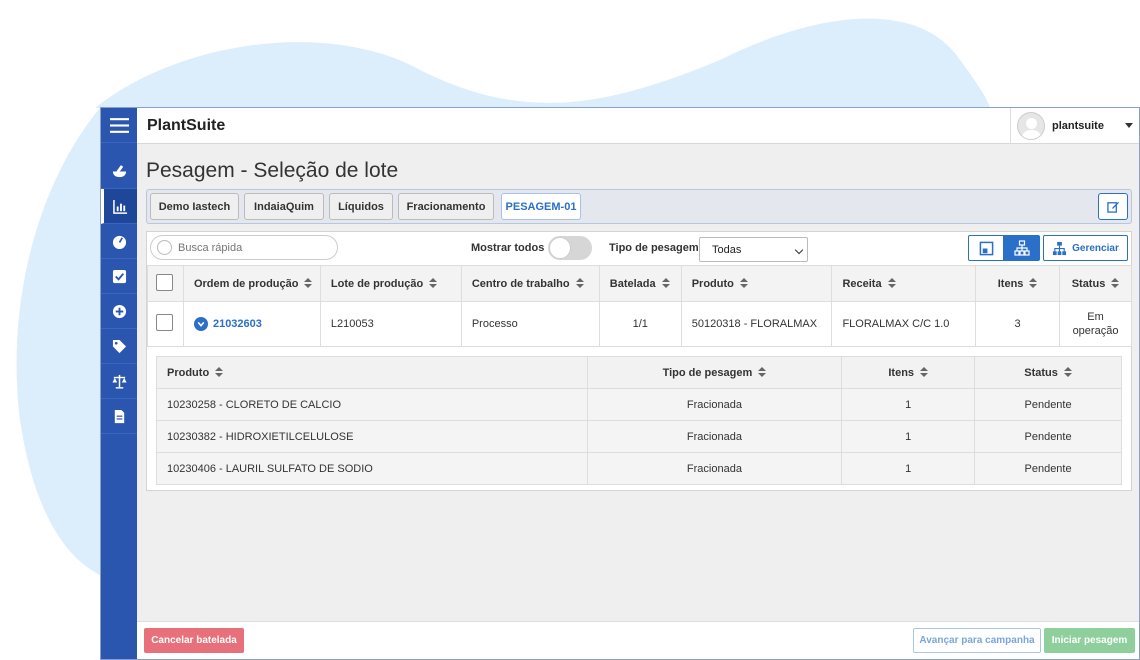  I want to click on select-all-cell, so click(165, 283).